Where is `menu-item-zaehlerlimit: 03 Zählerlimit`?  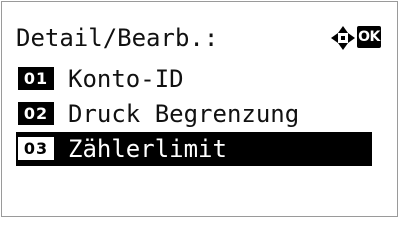 menu-item-zaehlerlimit: 03 Zählerlimit is located at coordinates (194, 149).